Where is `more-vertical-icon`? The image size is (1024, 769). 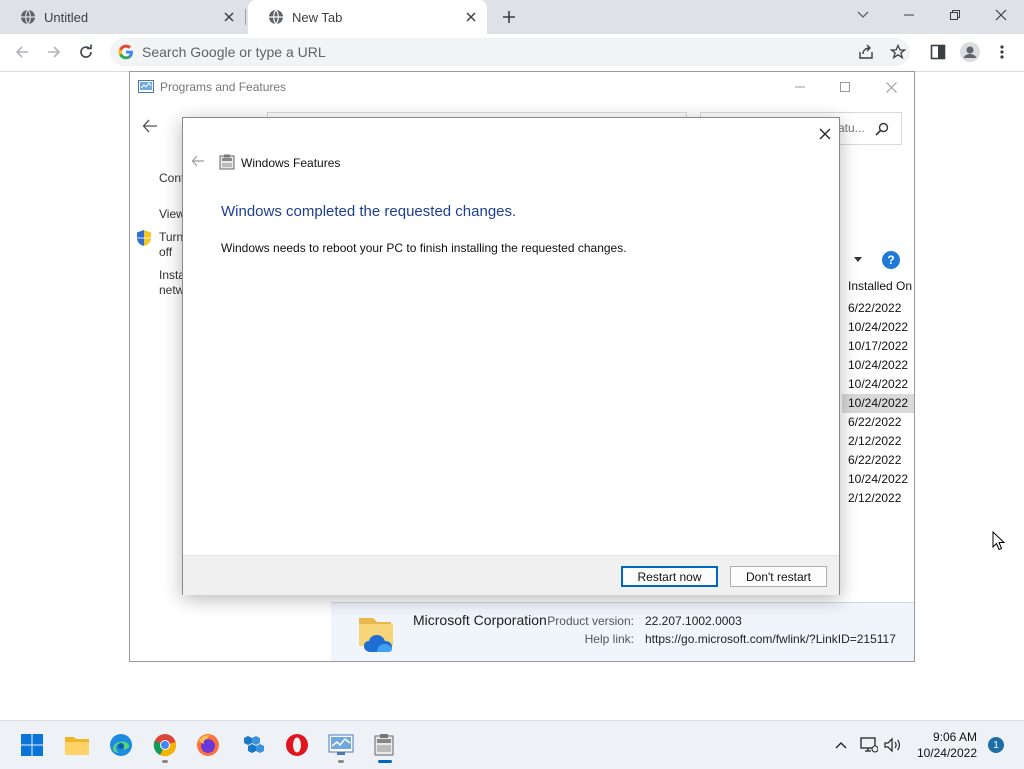
more-vertical-icon is located at coordinates (1002, 52).